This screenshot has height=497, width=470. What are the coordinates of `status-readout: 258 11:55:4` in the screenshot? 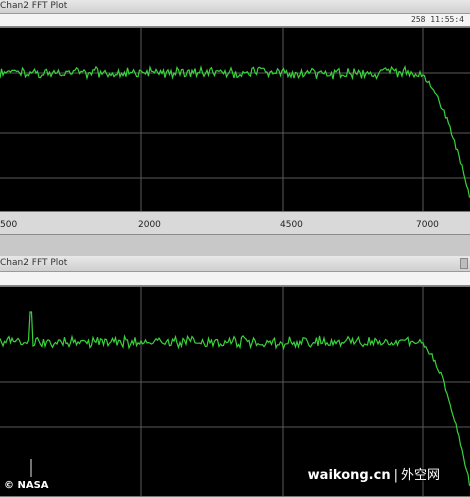 It's located at (437, 19).